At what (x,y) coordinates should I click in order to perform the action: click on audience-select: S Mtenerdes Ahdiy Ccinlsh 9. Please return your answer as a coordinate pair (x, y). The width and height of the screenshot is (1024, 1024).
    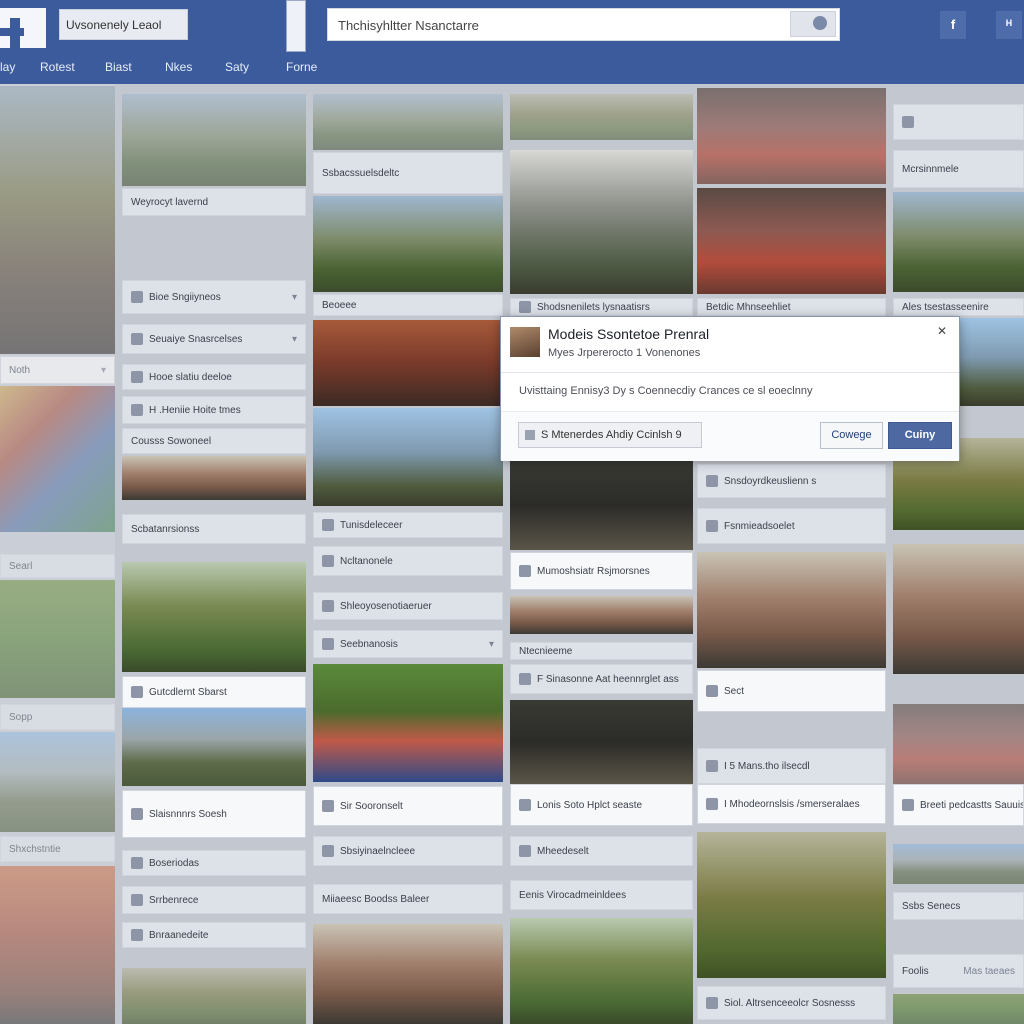
    Looking at the image, I should click on (610, 435).